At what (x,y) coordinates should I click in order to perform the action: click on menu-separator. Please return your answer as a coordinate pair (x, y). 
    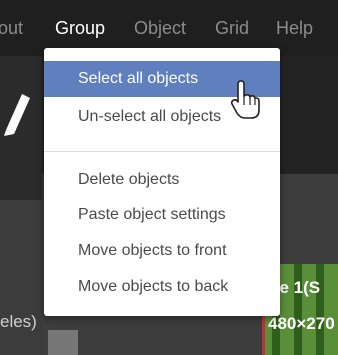
    Looking at the image, I should click on (162, 151).